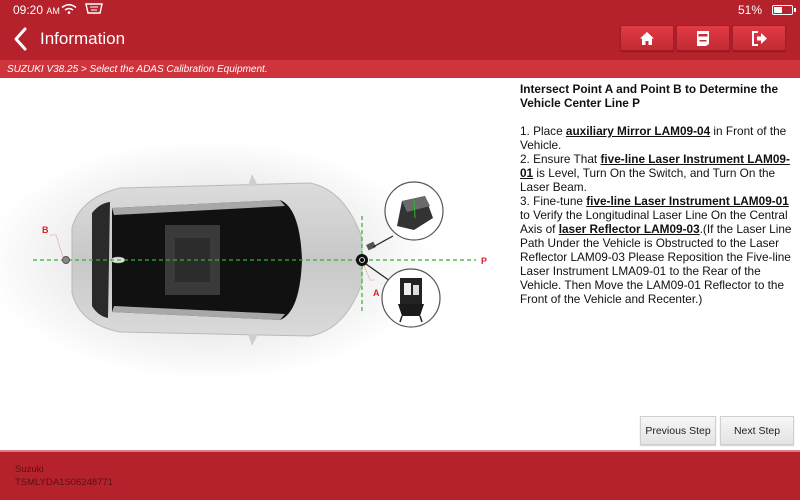  What do you see at coordinates (64, 482) in the screenshot?
I see `vehicle-vin: TSMLYDA1S06248771` at bounding box center [64, 482].